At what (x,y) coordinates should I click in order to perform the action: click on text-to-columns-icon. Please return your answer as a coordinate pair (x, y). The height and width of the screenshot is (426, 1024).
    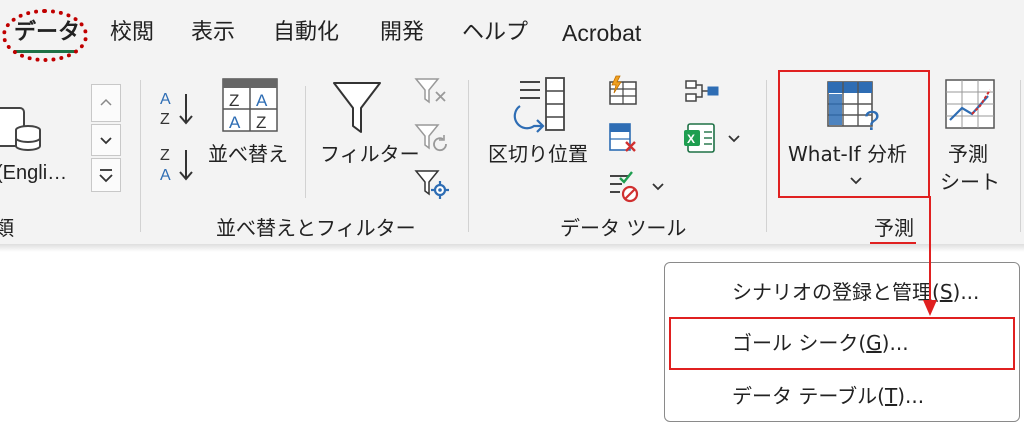
    Looking at the image, I should click on (539, 107).